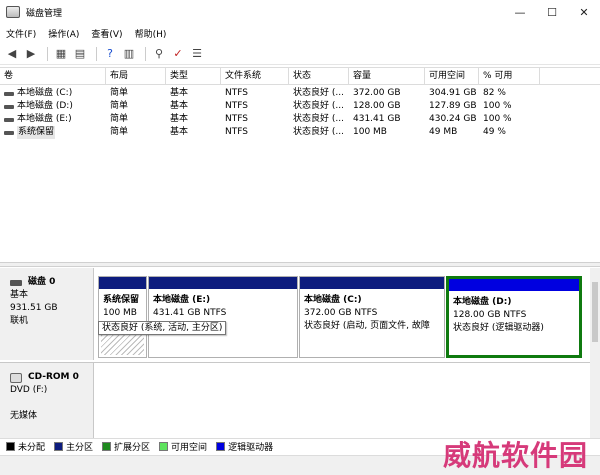  Describe the element at coordinates (494, 93) in the screenshot. I see `cell-percent-free: 82 %` at that location.